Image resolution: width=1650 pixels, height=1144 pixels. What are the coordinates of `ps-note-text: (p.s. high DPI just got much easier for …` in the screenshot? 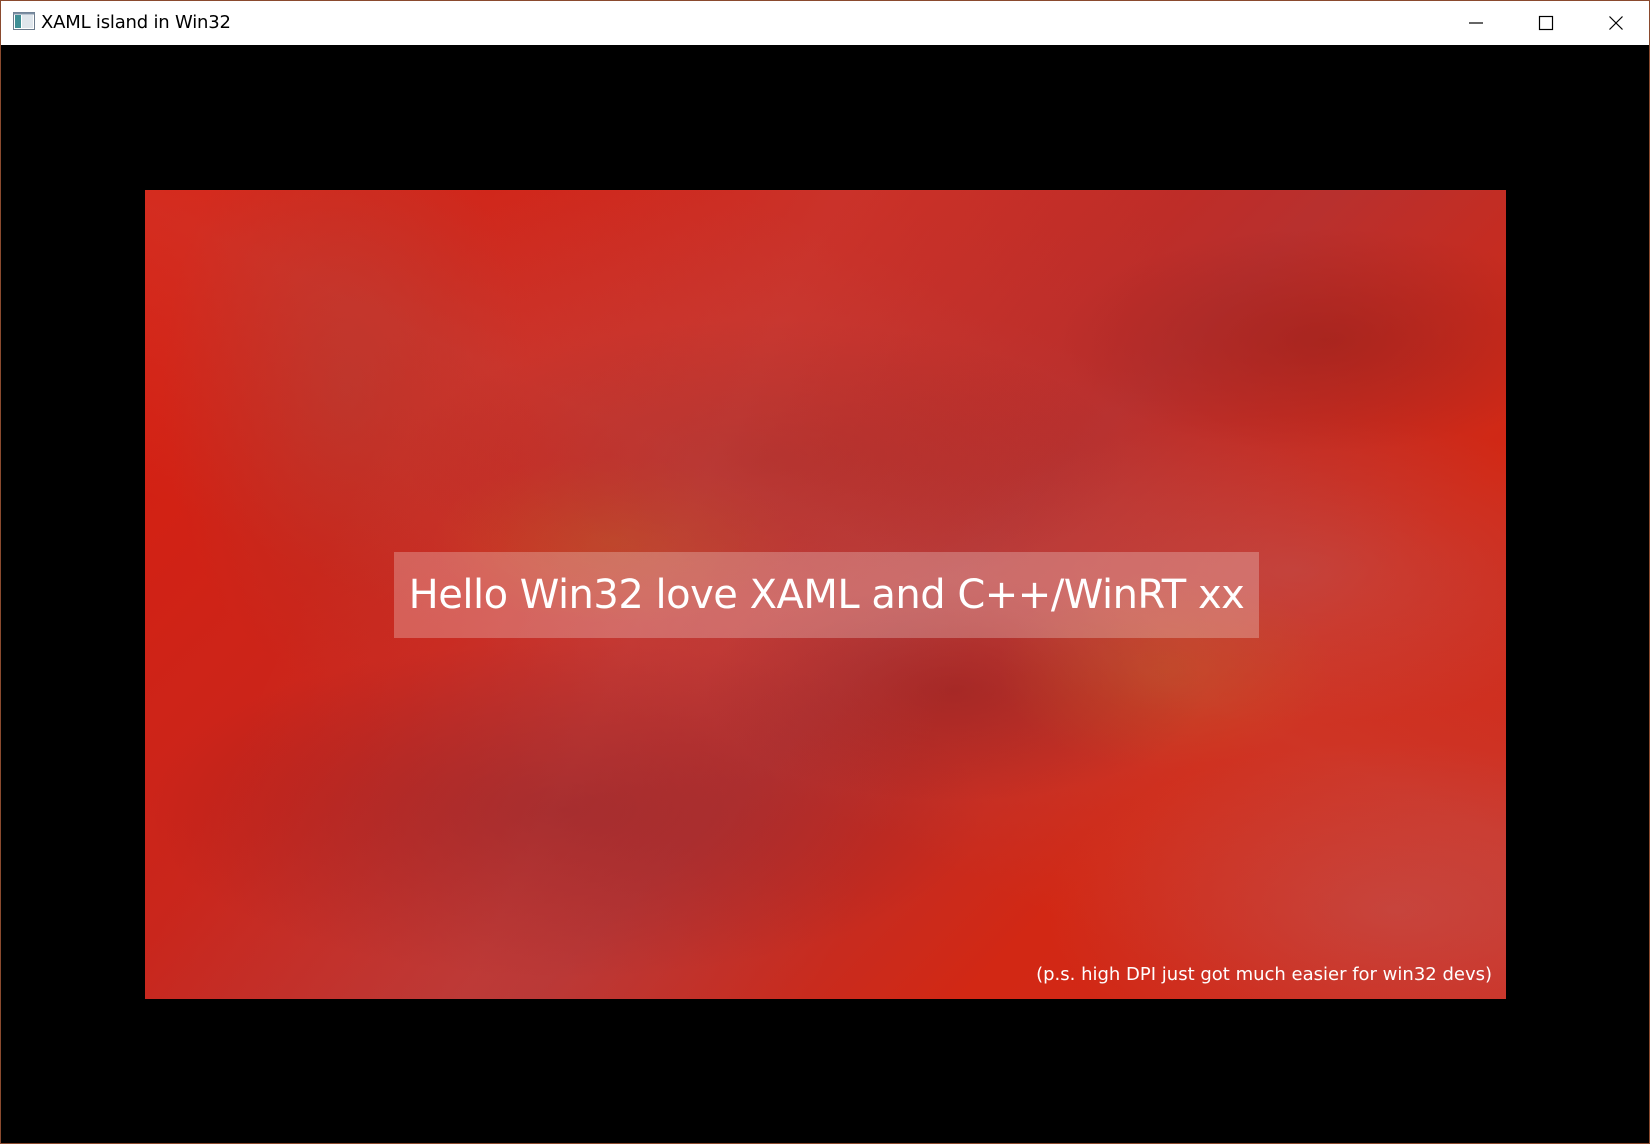 It's located at (1264, 974).